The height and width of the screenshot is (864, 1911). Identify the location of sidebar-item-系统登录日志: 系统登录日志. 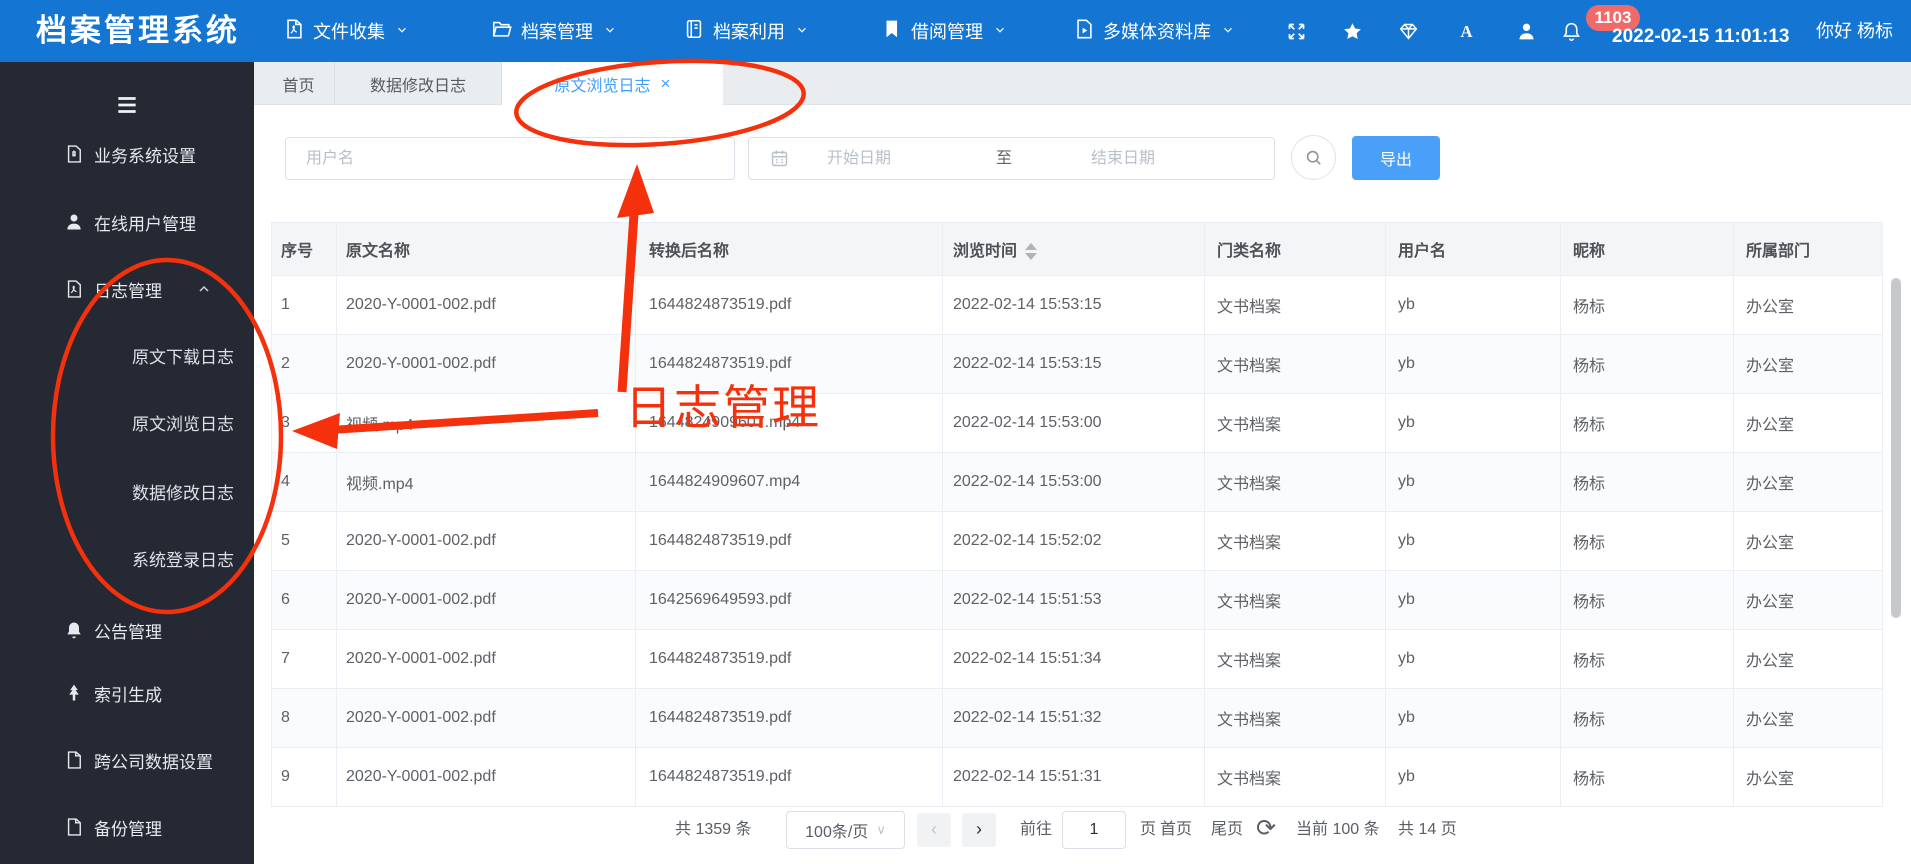
(127, 558).